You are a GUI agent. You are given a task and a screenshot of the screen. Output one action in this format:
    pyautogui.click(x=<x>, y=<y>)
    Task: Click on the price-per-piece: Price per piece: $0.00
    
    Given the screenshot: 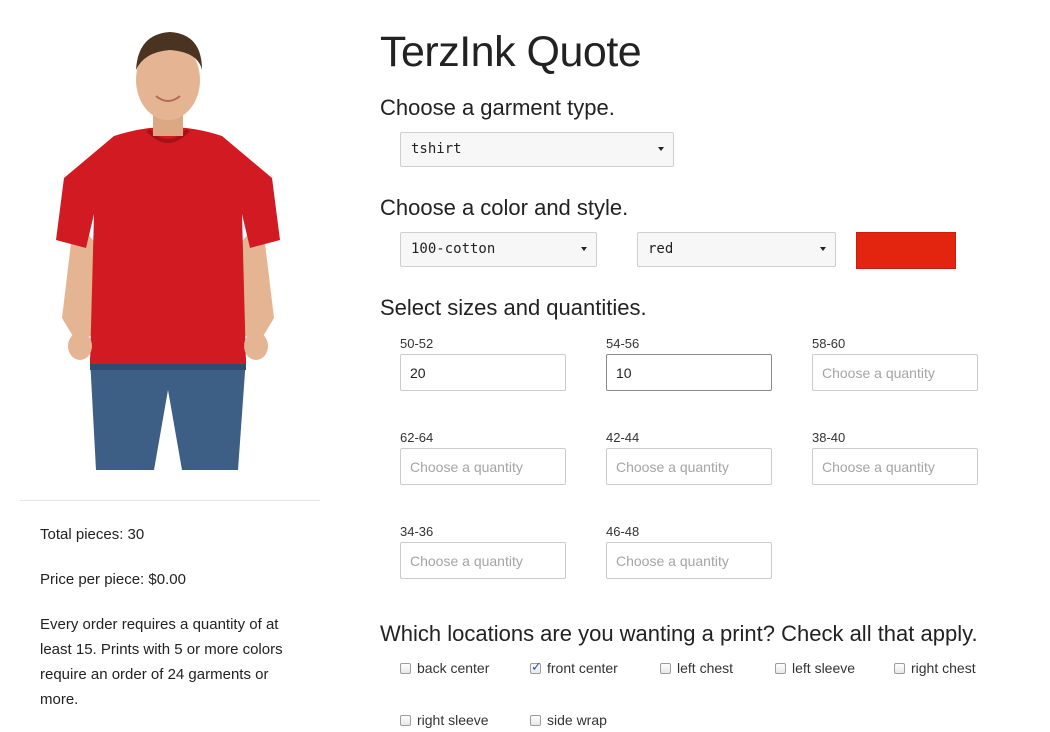 What is the action you would take?
    pyautogui.click(x=113, y=579)
    